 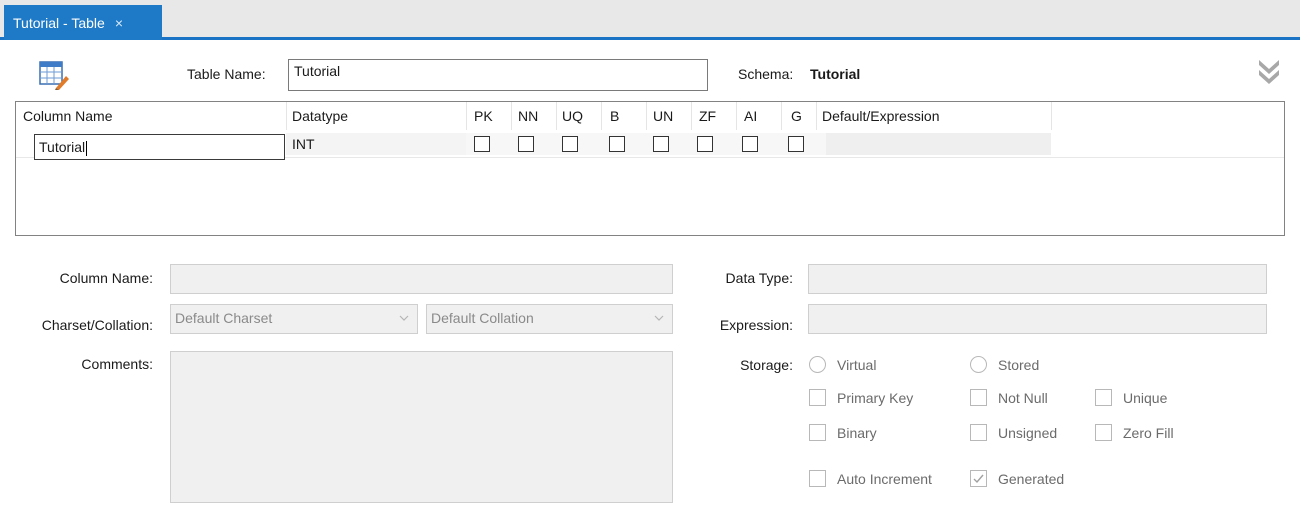 I want to click on virtual-label: Virtual, so click(x=857, y=364).